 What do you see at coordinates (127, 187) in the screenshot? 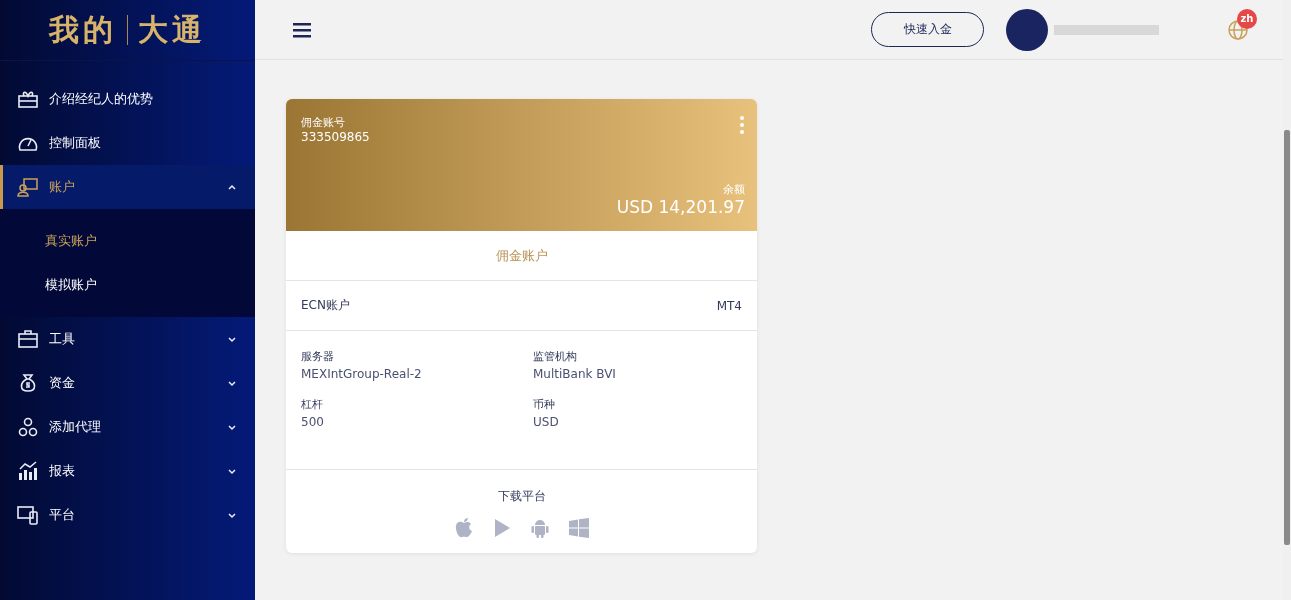
I see `sidebar-item: 账户` at bounding box center [127, 187].